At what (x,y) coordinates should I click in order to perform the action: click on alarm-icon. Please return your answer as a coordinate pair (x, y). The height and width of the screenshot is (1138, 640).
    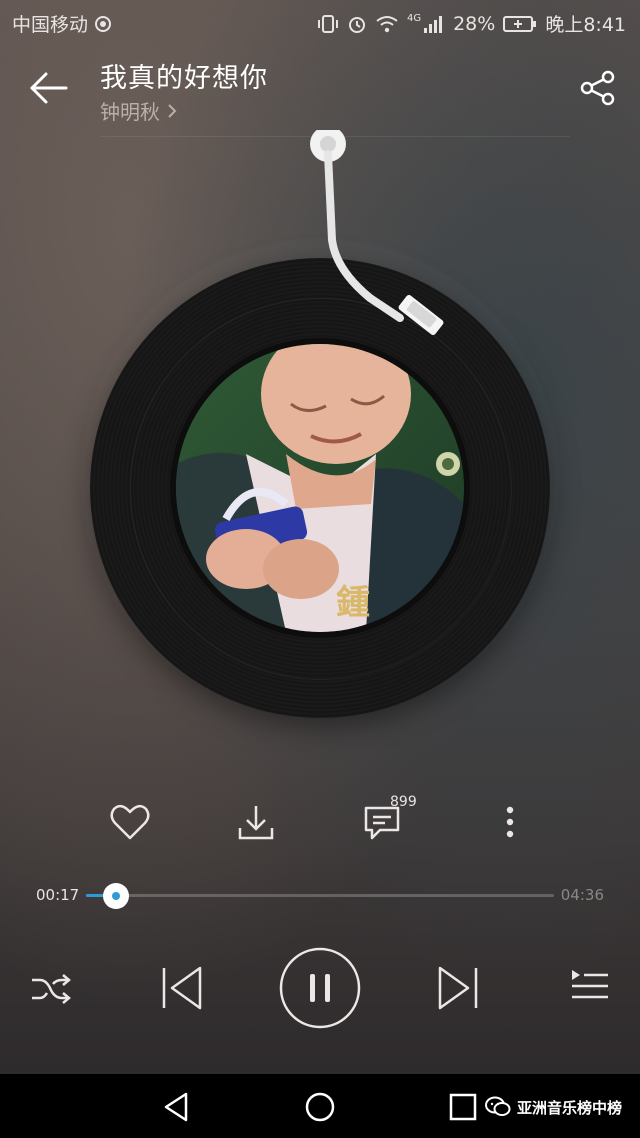
    Looking at the image, I should click on (356, 24).